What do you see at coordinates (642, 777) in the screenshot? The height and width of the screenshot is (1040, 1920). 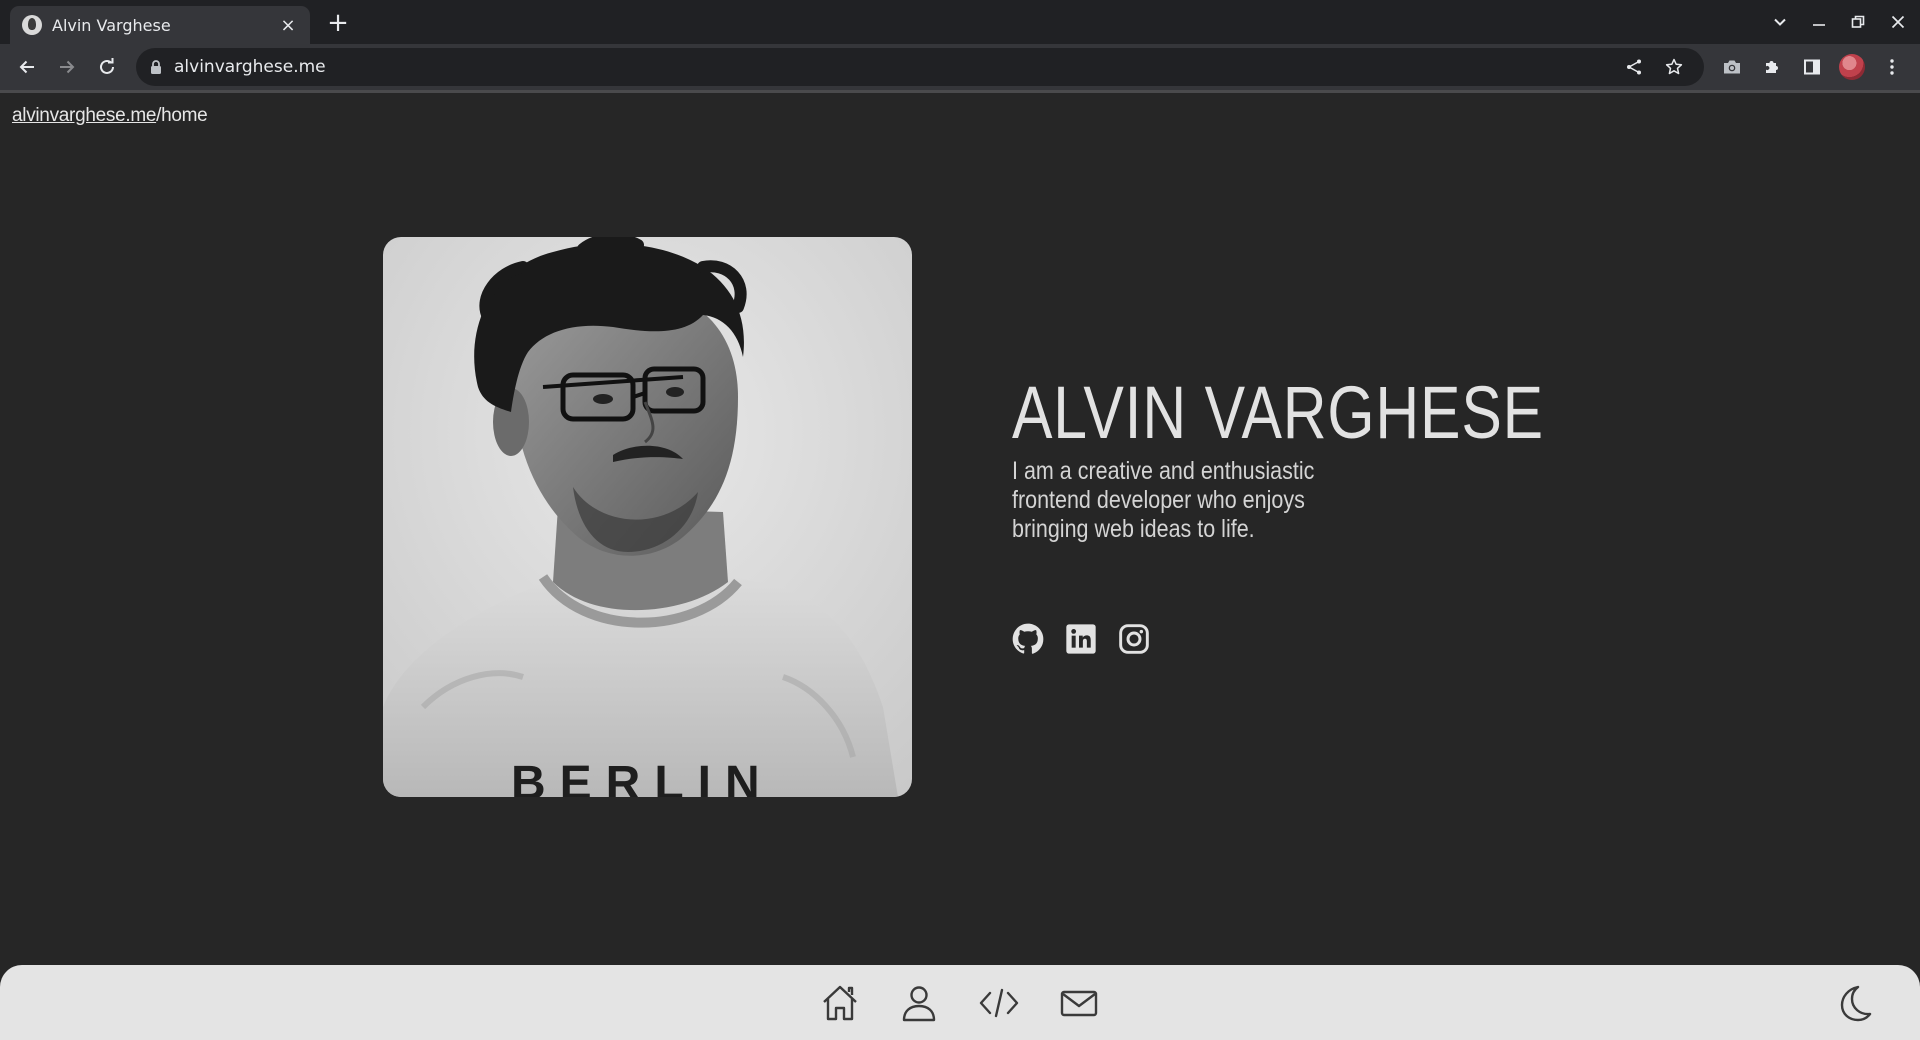 I see `portrait-shirt-text: BERLIN` at bounding box center [642, 777].